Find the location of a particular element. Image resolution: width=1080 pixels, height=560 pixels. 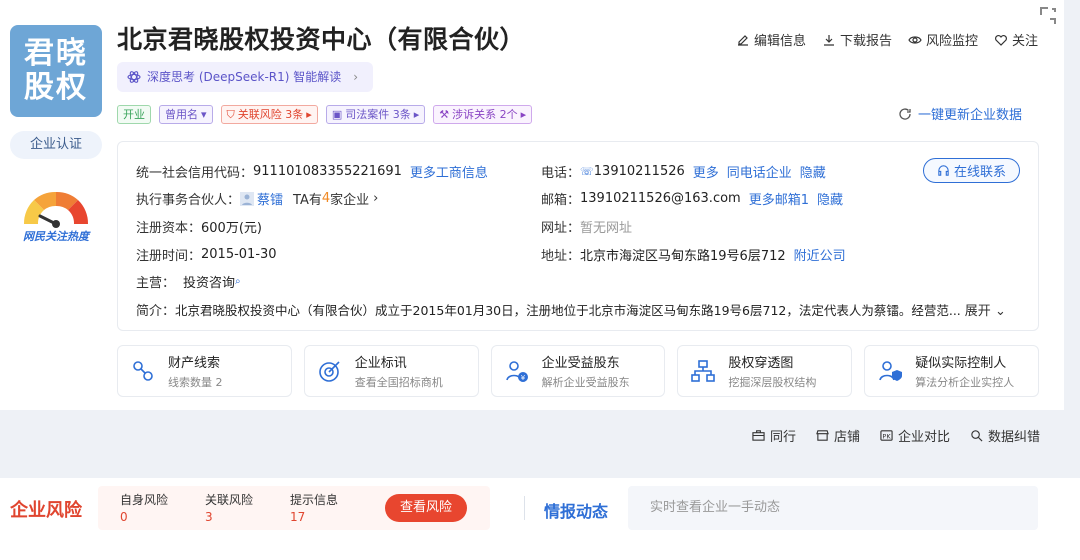

expand-button: 展开 ⌄ is located at coordinates (985, 309).